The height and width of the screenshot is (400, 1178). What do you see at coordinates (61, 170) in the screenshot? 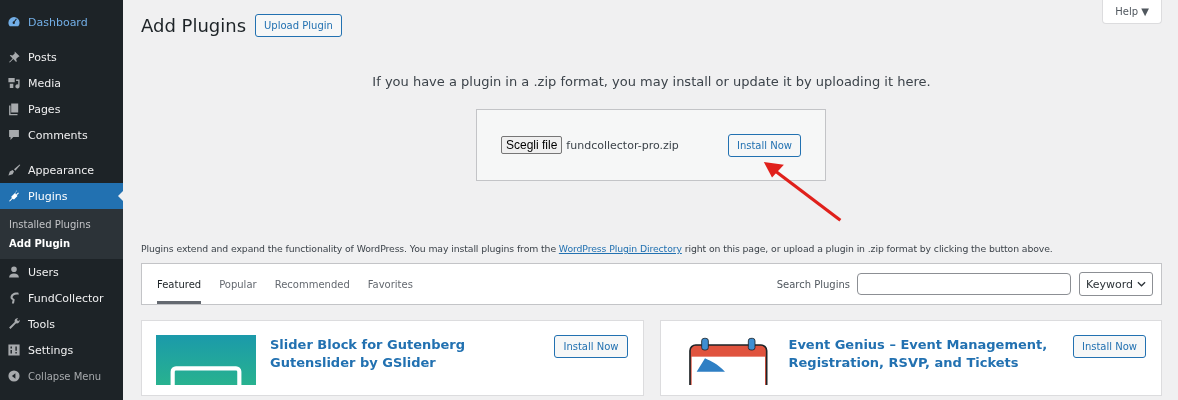
I see `menu-item: Appearance` at bounding box center [61, 170].